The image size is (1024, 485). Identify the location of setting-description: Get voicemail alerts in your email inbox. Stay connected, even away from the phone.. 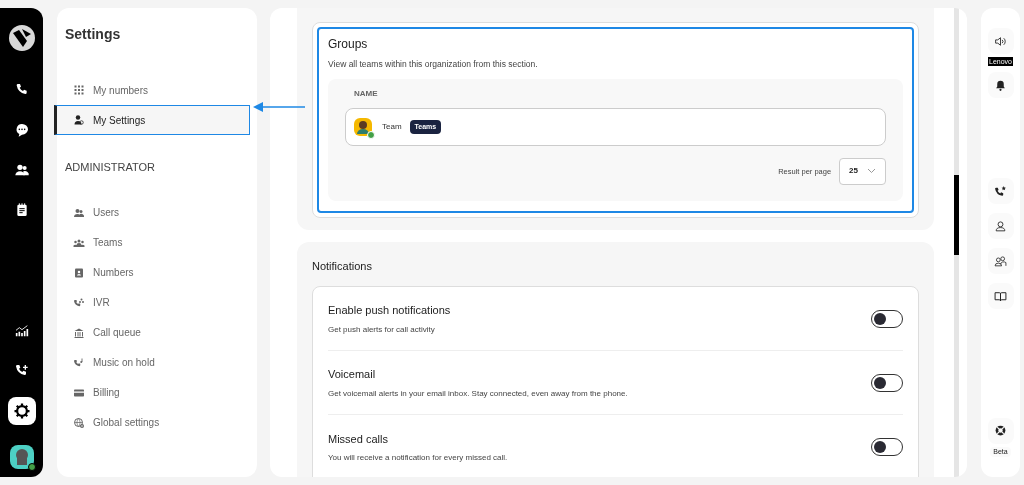
(478, 393).